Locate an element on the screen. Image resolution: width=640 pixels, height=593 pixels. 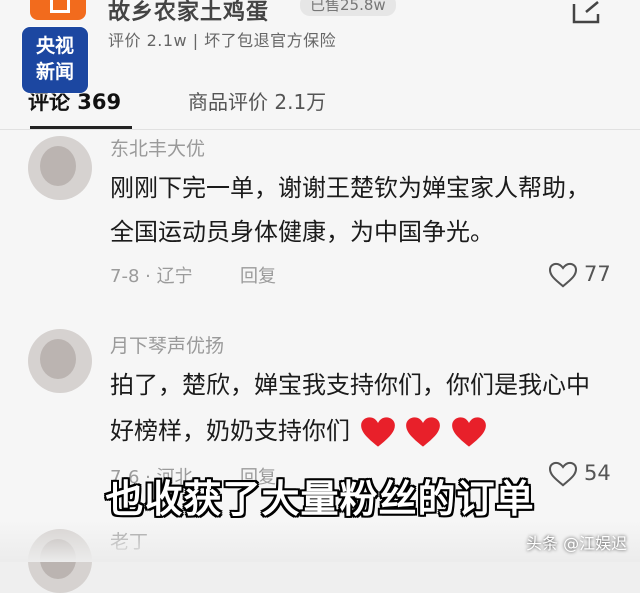
comment-text-line: 刚刚下完一单，谢谢王楚钦为婵宝家人帮助， is located at coordinates (350, 188).